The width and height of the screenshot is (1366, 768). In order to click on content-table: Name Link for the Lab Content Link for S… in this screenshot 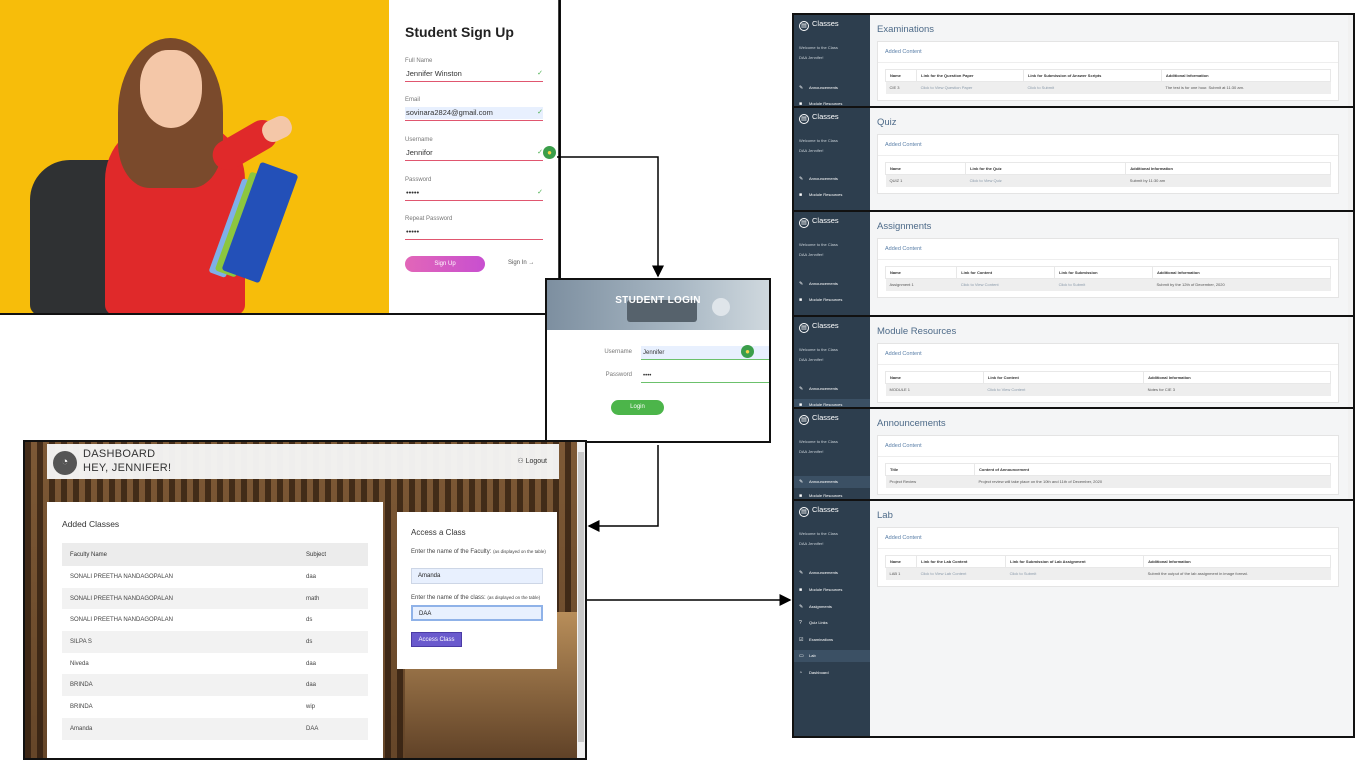, I will do `click(1107, 567)`.